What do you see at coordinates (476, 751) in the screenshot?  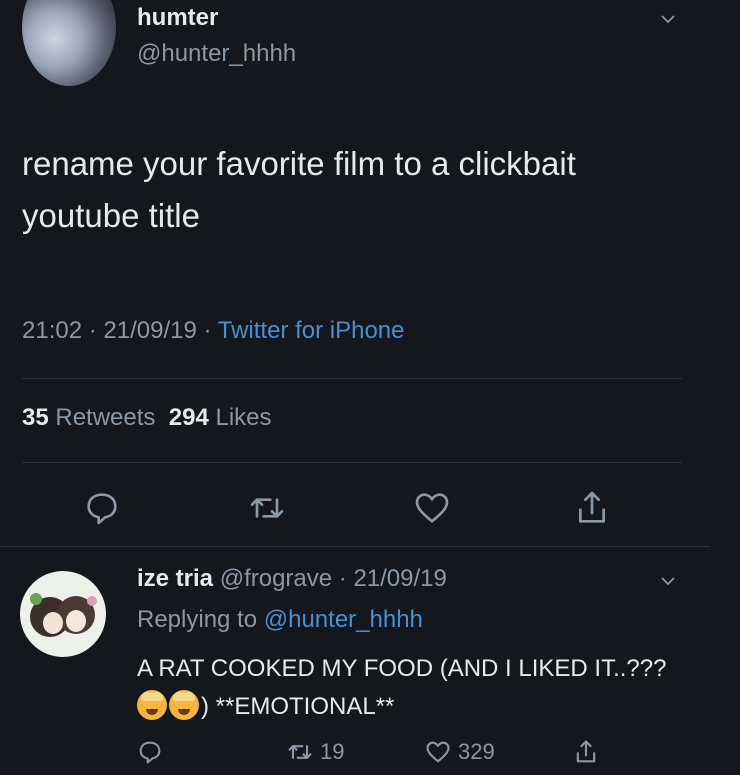 I see `reply-like-count: 329` at bounding box center [476, 751].